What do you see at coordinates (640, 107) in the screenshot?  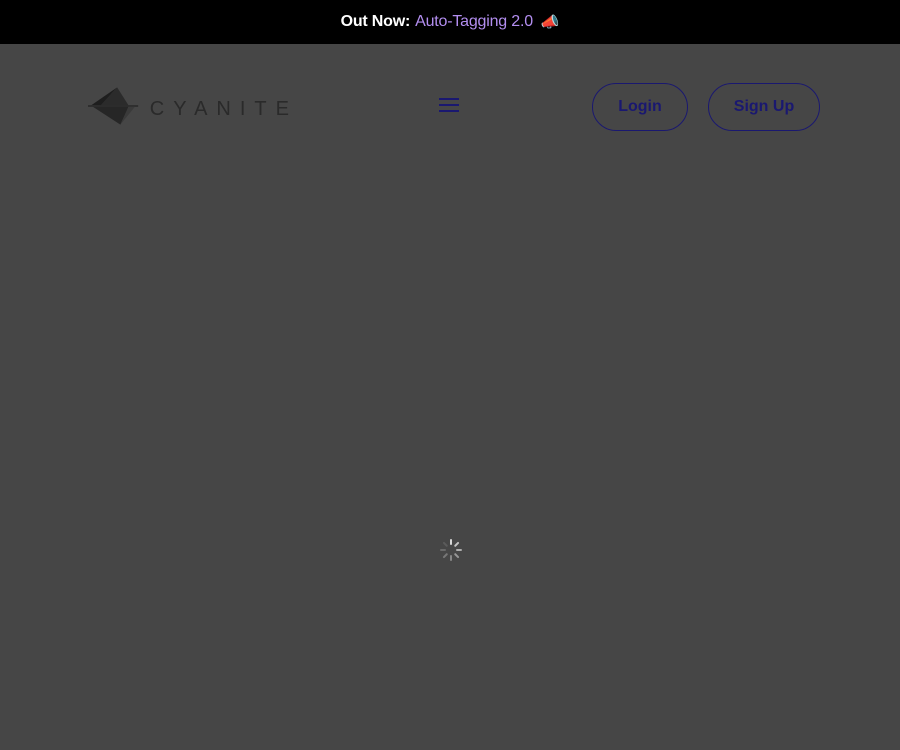 I see `login-button: Login` at bounding box center [640, 107].